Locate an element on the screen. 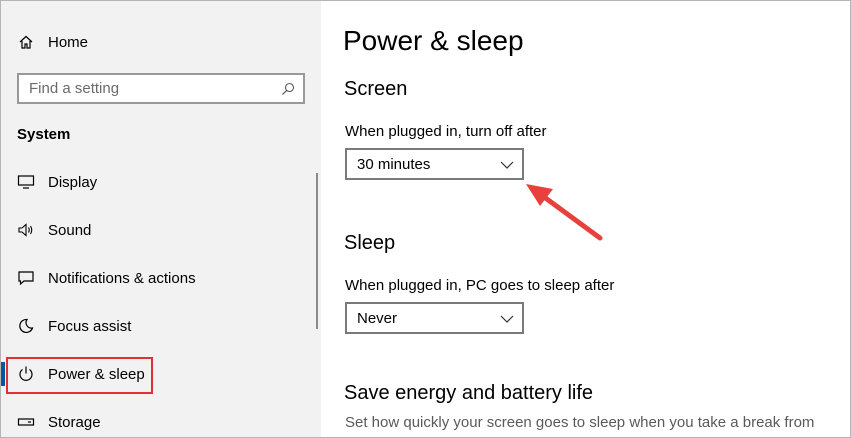 The image size is (851, 438). screen-timeout-label: When plugged in, turn off after is located at coordinates (446, 131).